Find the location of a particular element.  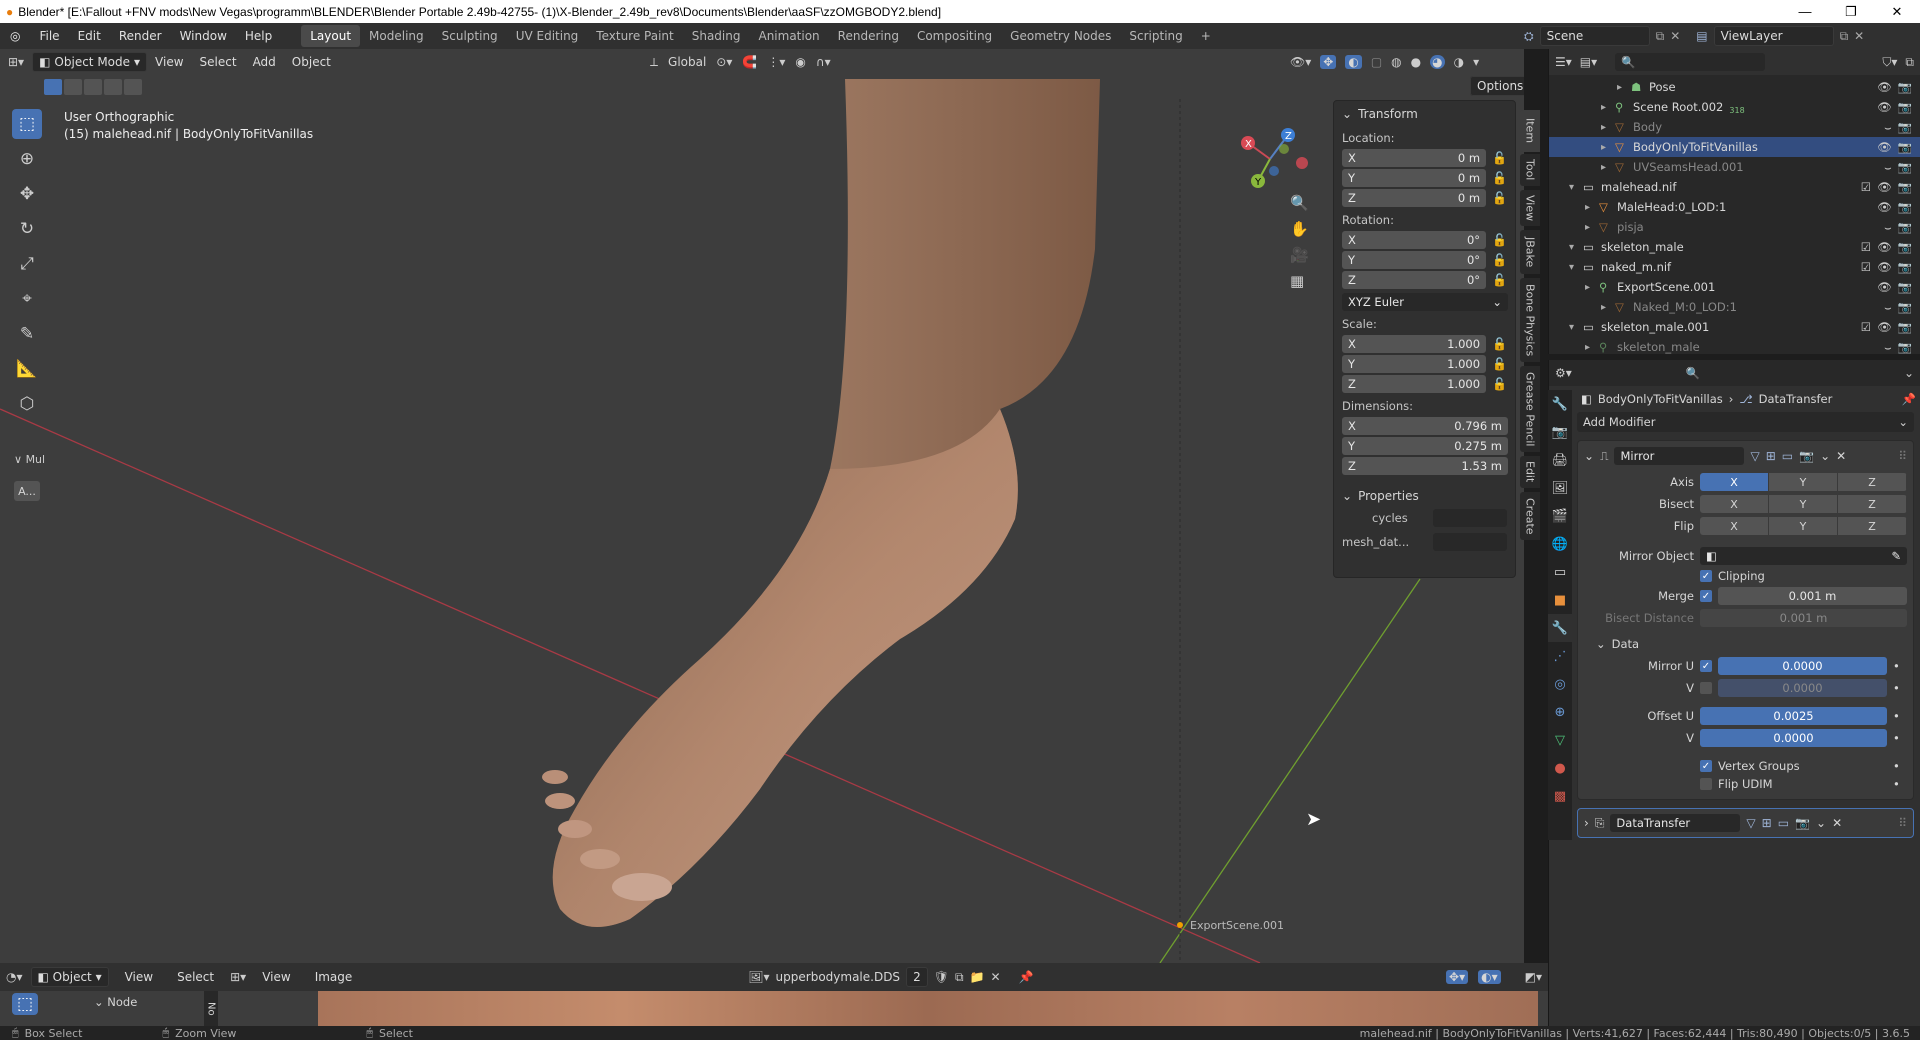

blender-menu-icon: ◎ is located at coordinates (15, 36).